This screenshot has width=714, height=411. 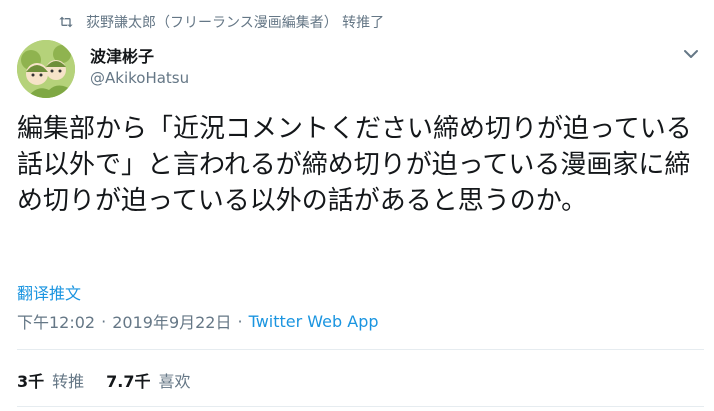 What do you see at coordinates (31, 381) in the screenshot?
I see `retweets-count: 3千` at bounding box center [31, 381].